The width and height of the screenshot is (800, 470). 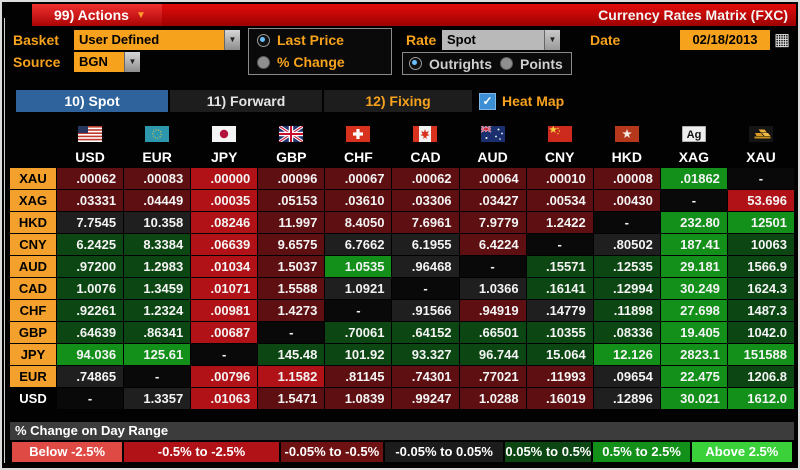 I want to click on matrix-cell-cny-jpy: .06639, so click(x=224, y=244).